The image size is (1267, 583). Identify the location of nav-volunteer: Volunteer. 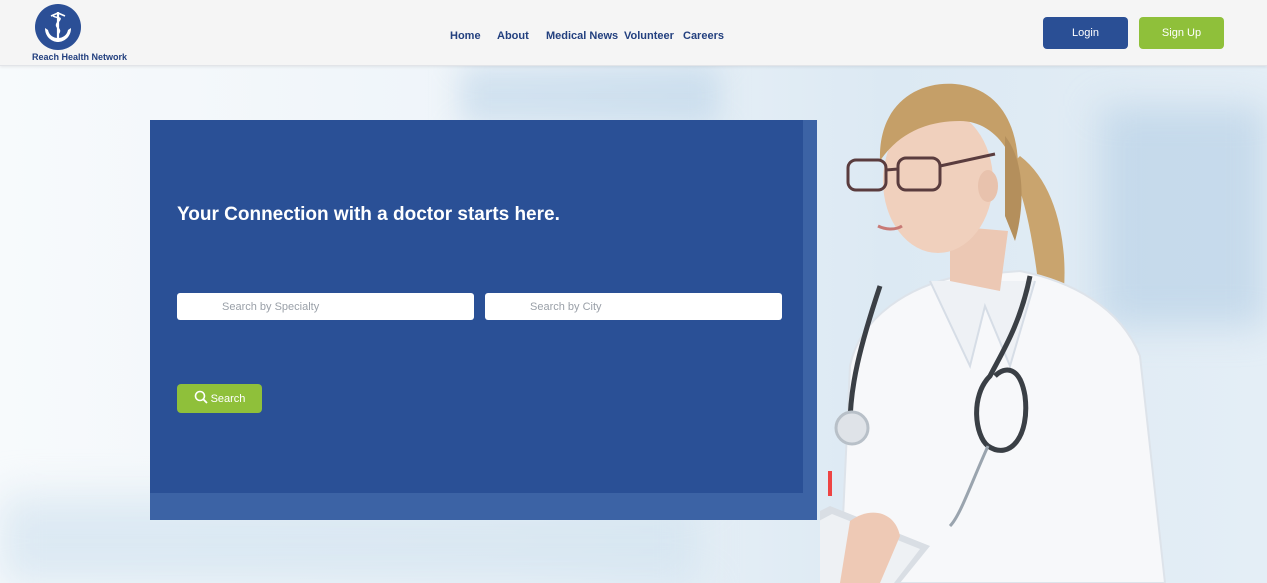
(649, 36).